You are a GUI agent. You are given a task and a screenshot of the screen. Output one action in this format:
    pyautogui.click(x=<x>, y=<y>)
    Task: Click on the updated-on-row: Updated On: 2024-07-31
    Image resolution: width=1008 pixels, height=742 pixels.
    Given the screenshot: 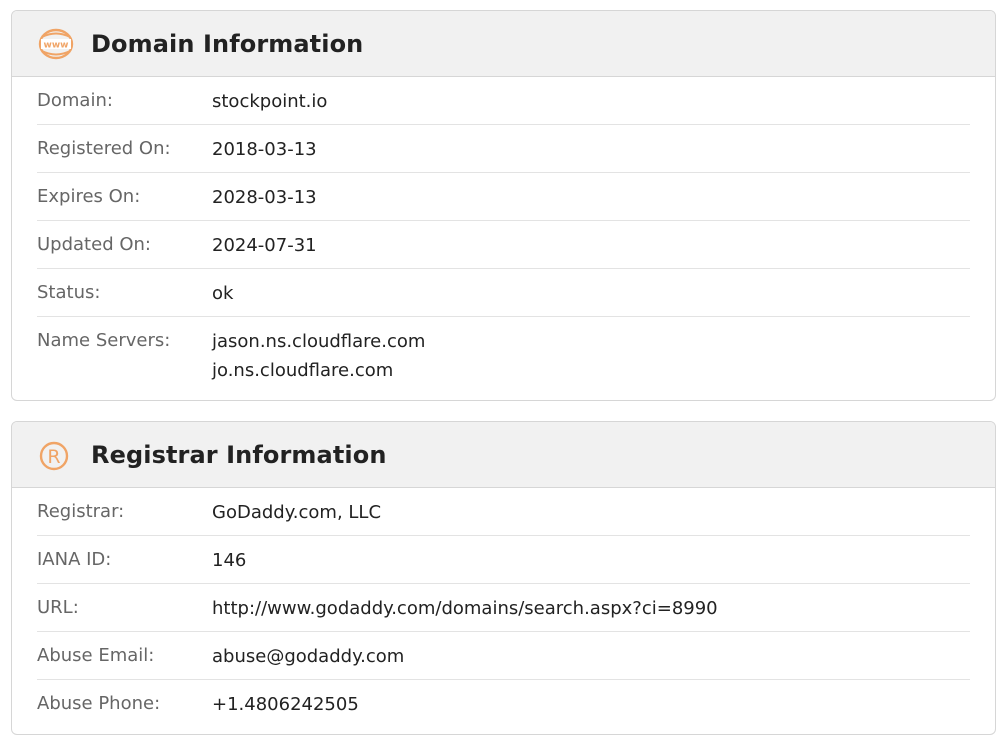 What is the action you would take?
    pyautogui.click(x=503, y=245)
    